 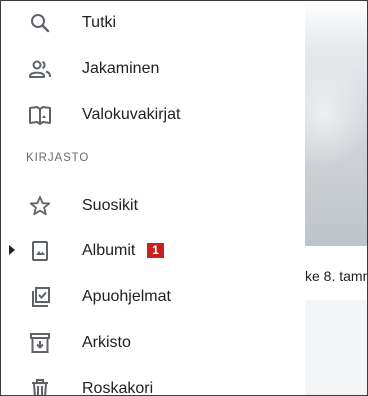 I want to click on archive-icon, so click(x=40, y=343).